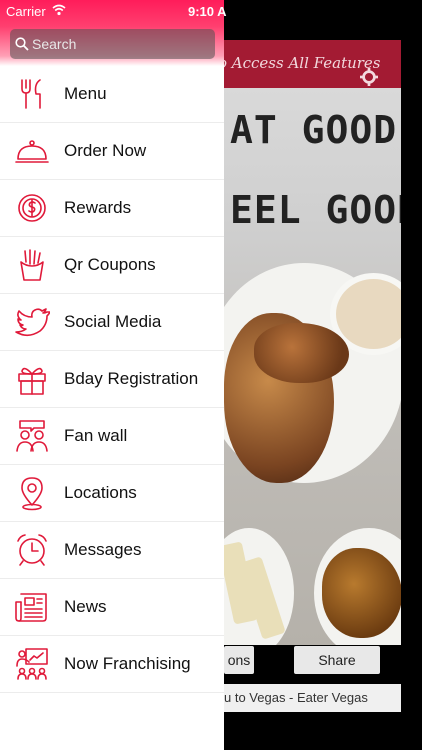 Image resolution: width=422 pixels, height=750 pixels. Describe the element at coordinates (26, 11) in the screenshot. I see `carrier-label: Carrier` at that location.